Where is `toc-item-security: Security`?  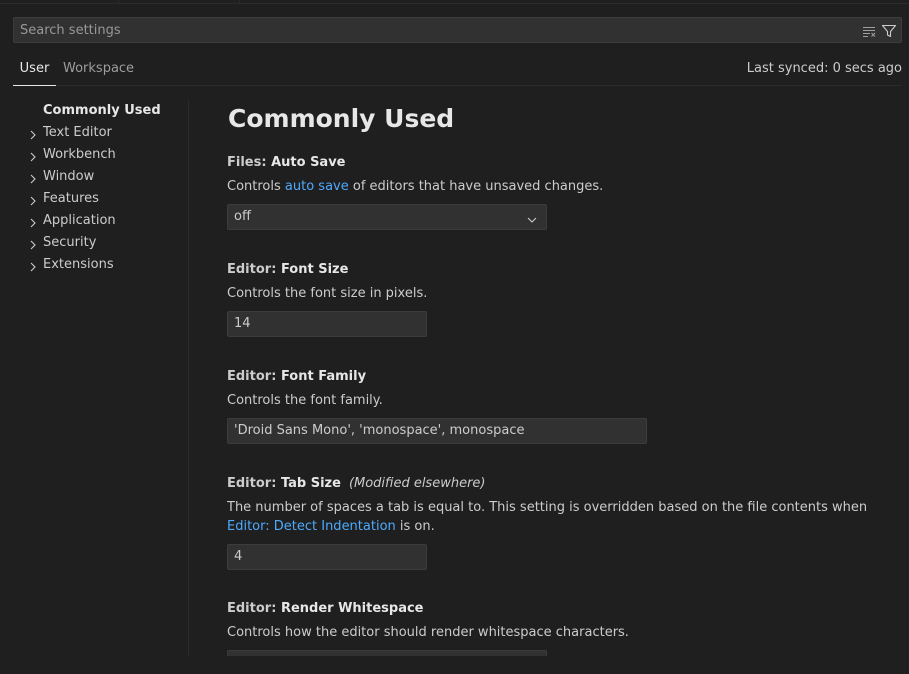 toc-item-security: Security is located at coordinates (101, 243).